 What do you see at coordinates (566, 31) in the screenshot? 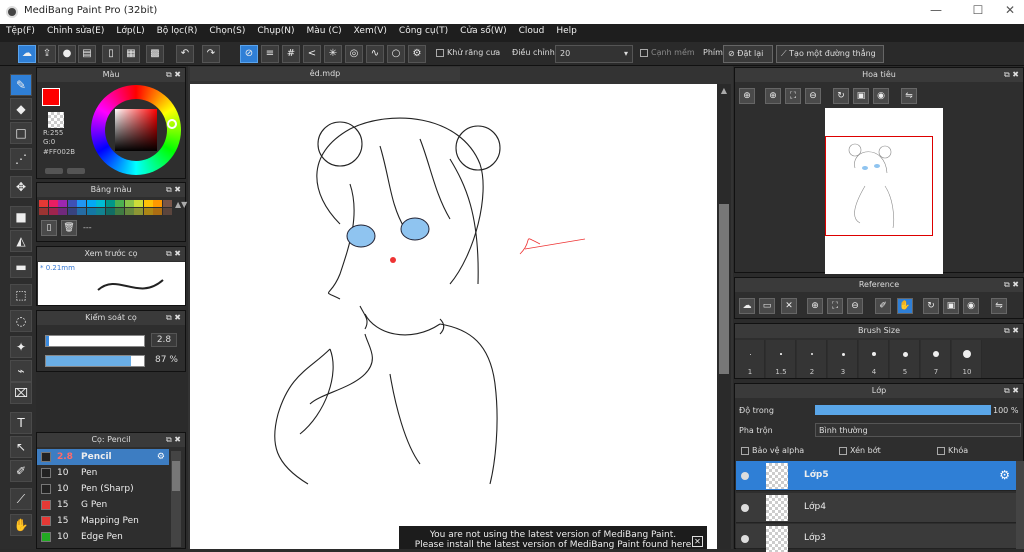
I see `menu-help: Help` at bounding box center [566, 31].